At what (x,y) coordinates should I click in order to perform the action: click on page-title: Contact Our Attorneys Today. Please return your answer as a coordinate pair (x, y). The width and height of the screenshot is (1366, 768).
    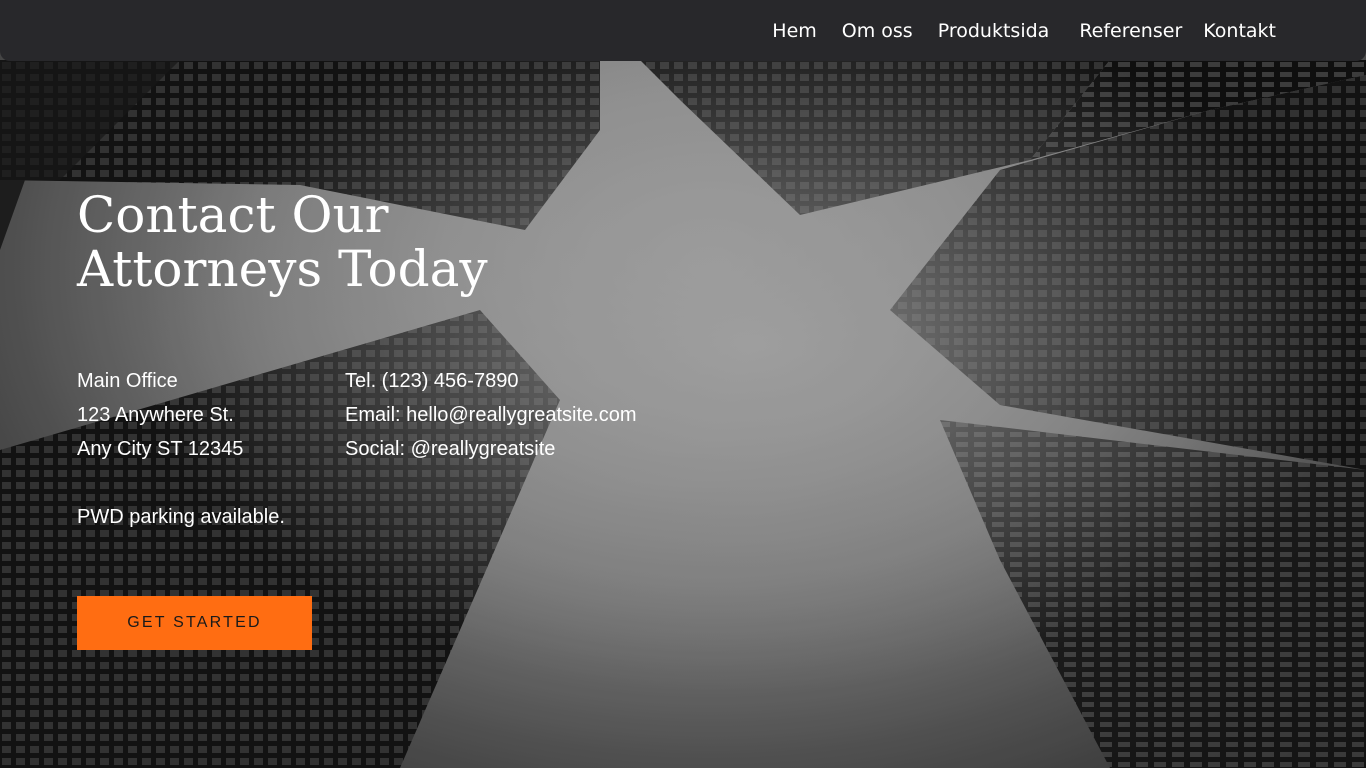
    Looking at the image, I should click on (282, 242).